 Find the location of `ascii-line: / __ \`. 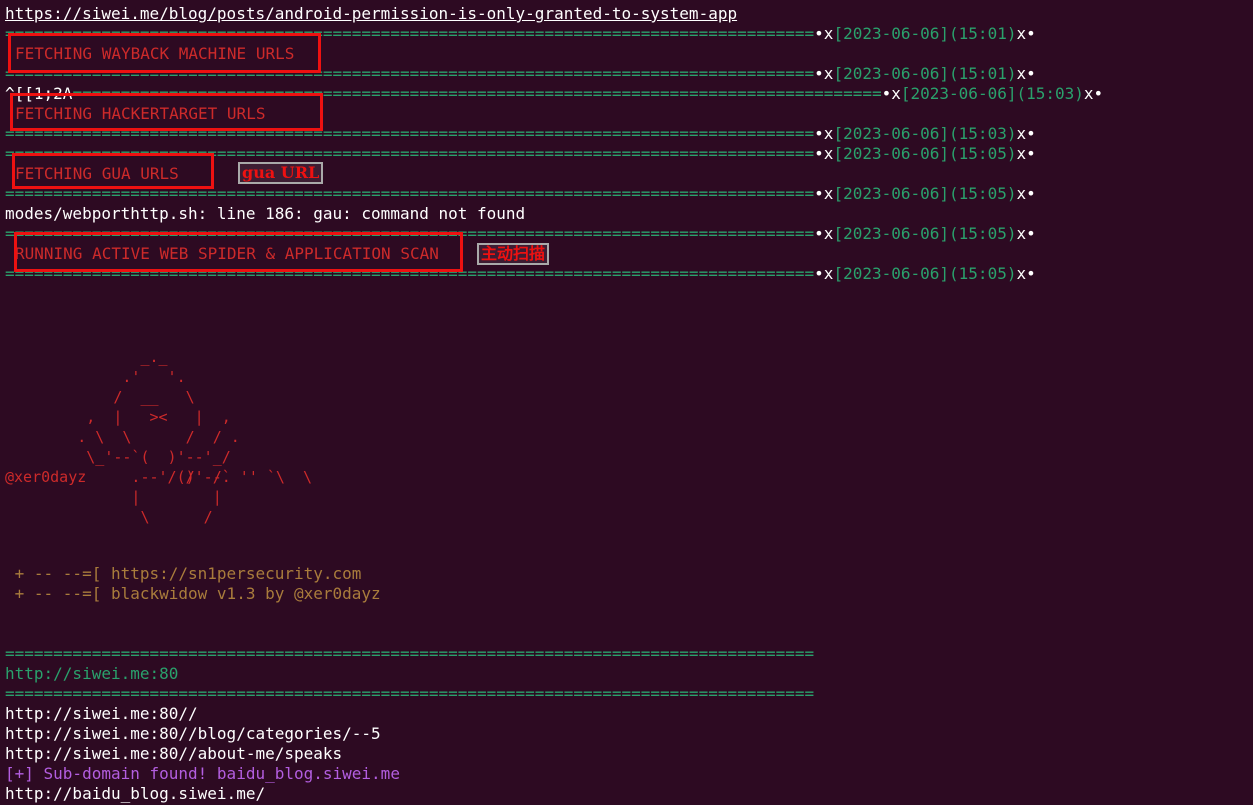

ascii-line: / __ \ is located at coordinates (100, 397).